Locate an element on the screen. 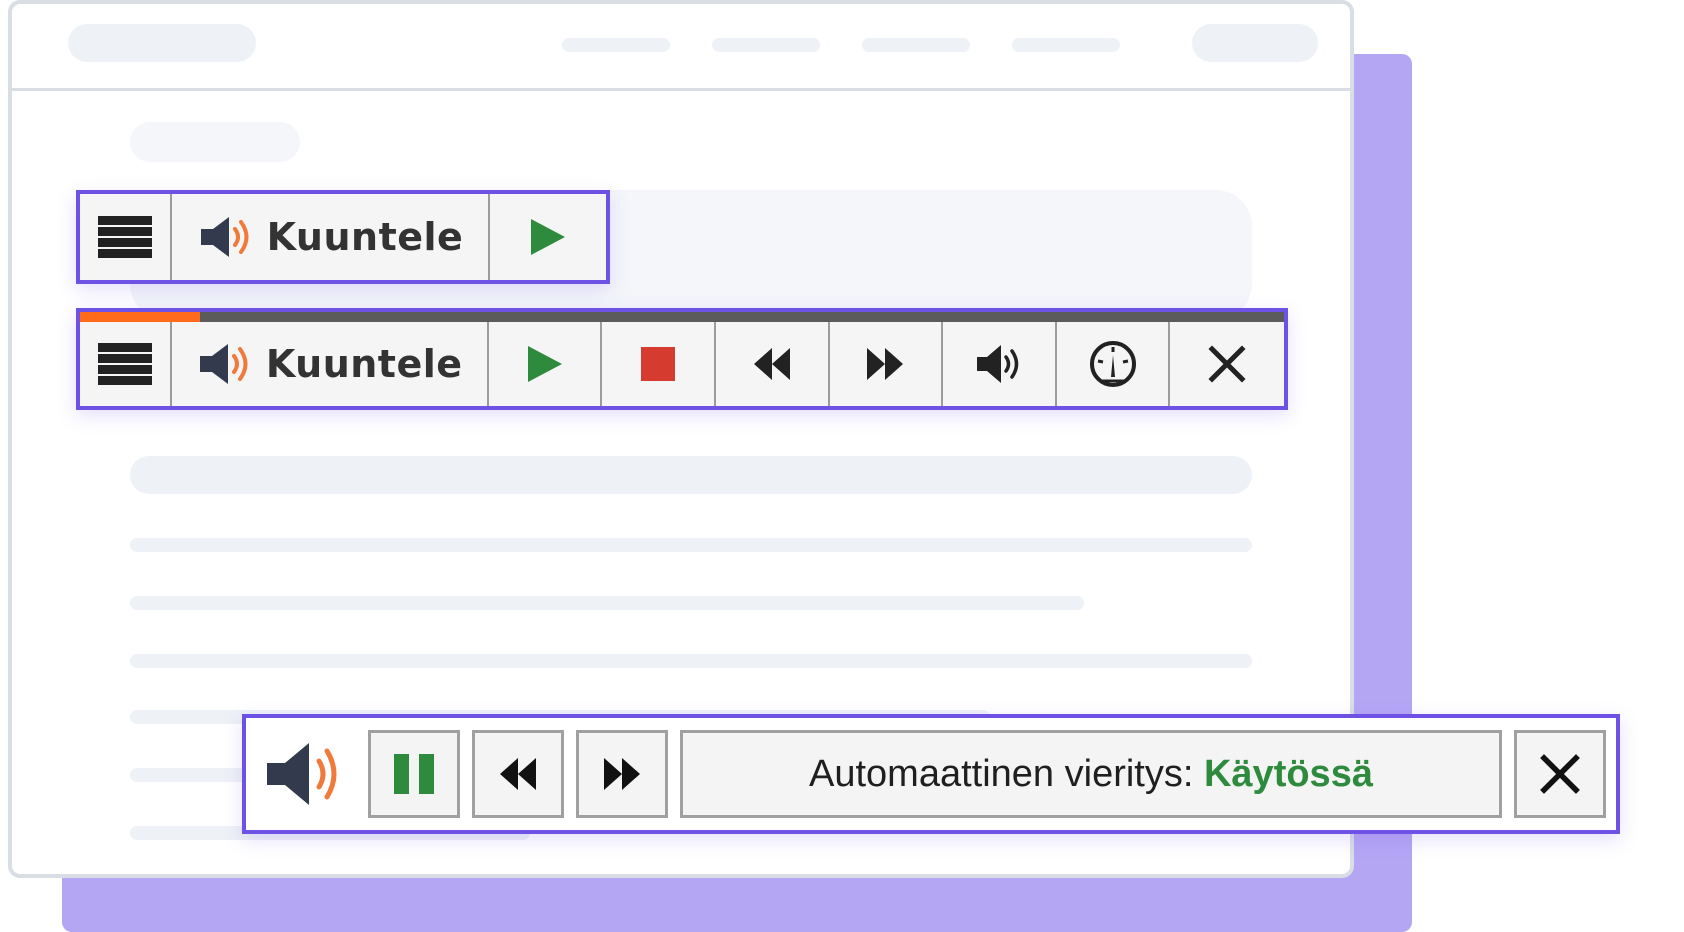 This screenshot has width=1684, height=932. pause-button is located at coordinates (414, 774).